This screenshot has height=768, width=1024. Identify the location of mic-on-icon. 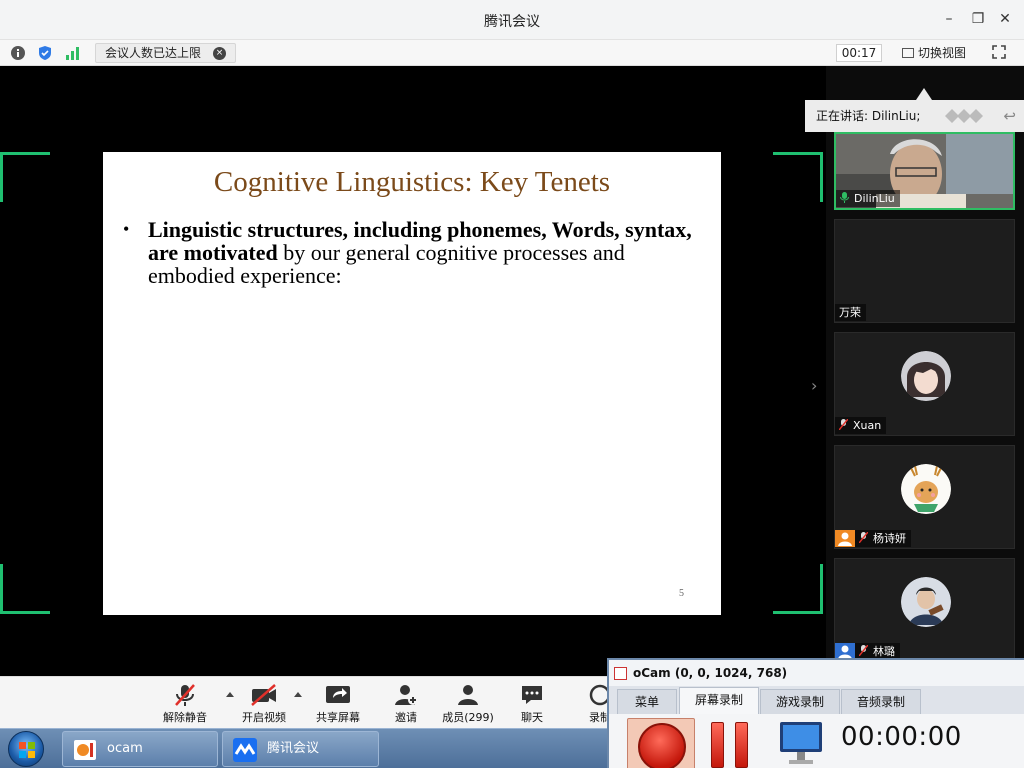
(844, 197).